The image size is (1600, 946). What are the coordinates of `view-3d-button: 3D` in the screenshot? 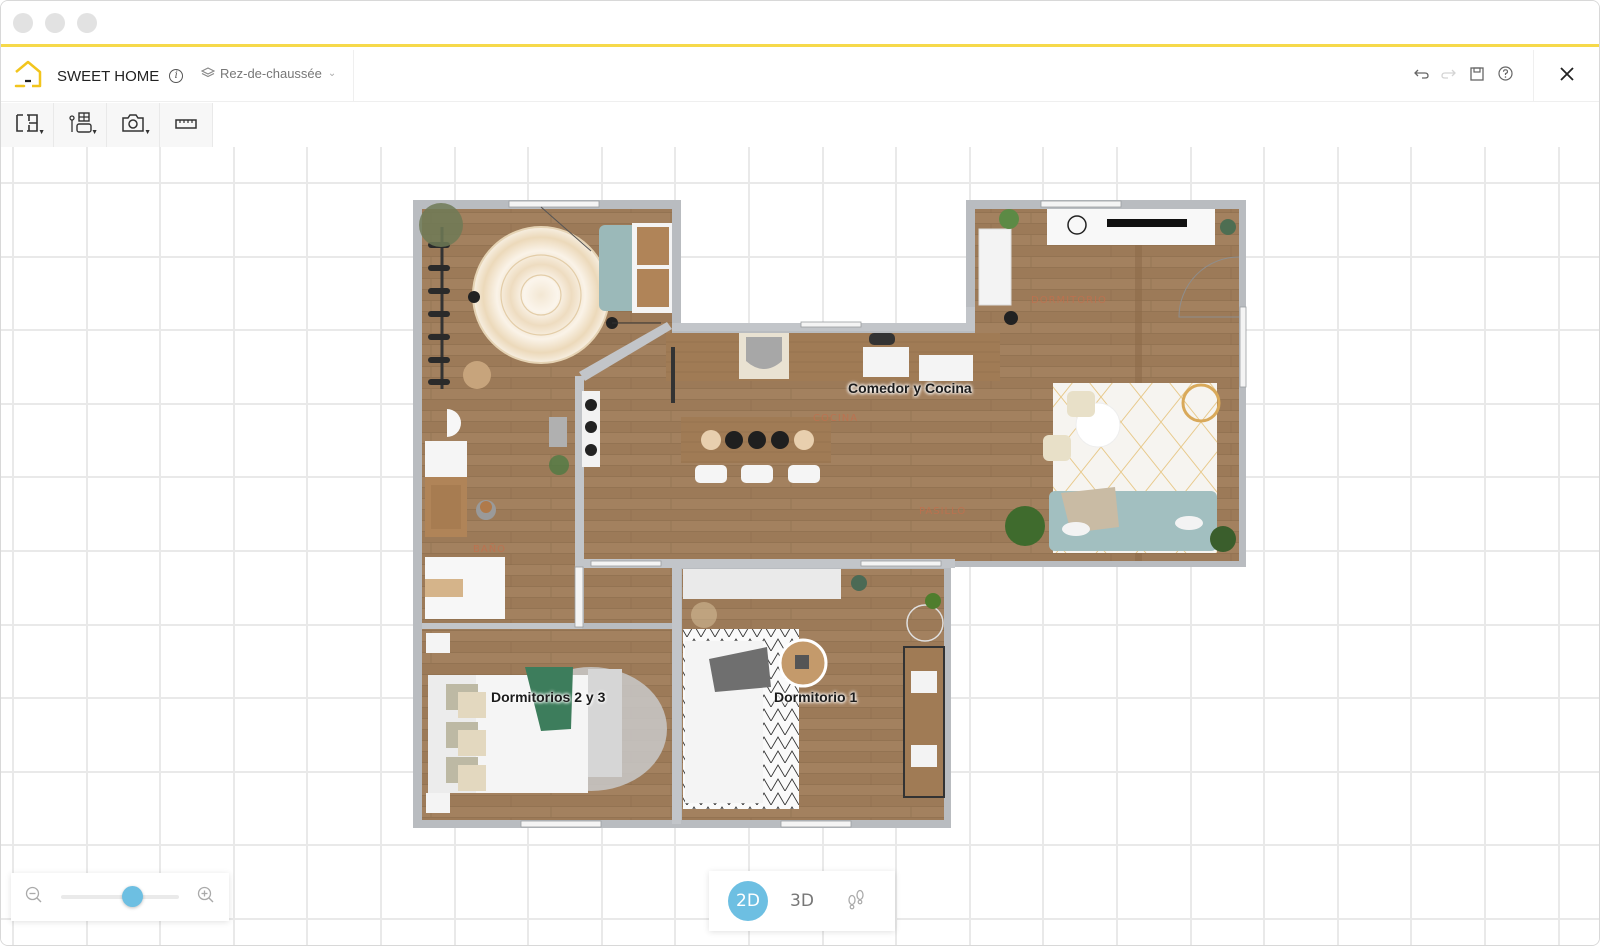 It's located at (802, 901).